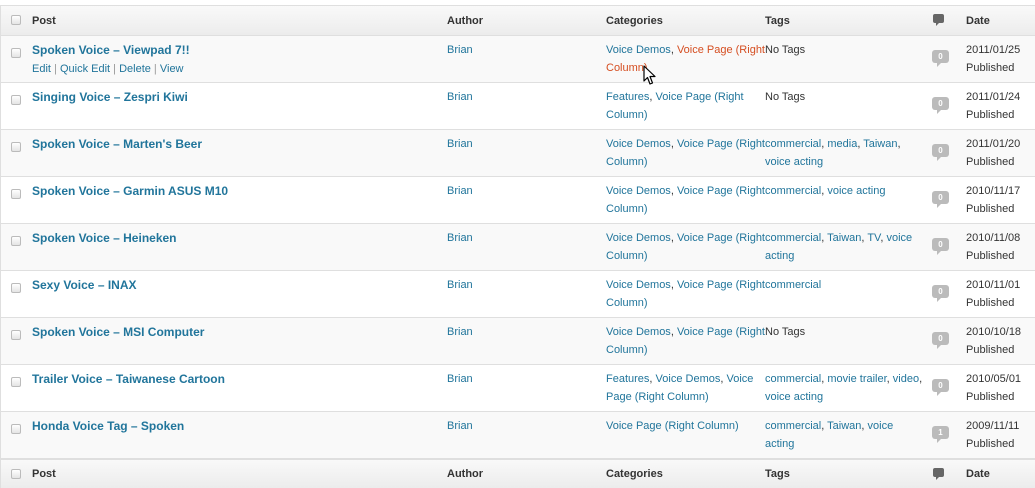 Image resolution: width=1035 pixels, height=488 pixels. Describe the element at coordinates (829, 435) in the screenshot. I see `tags-cell: commercial, Taiwan, voice acting` at that location.